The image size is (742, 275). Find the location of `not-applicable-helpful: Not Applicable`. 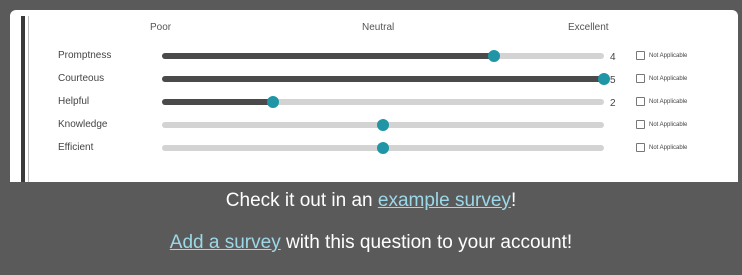

not-applicable-helpful: Not Applicable is located at coordinates (661, 101).